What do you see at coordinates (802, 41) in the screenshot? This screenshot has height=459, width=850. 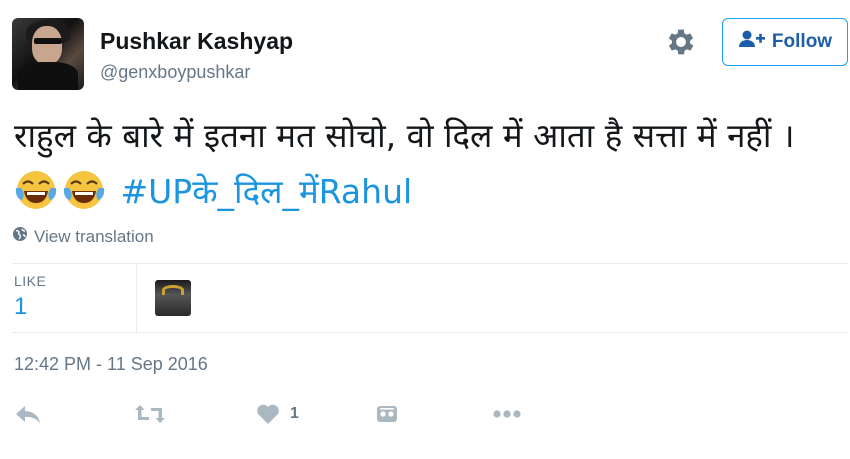 I see `follow-button-label: Follow` at bounding box center [802, 41].